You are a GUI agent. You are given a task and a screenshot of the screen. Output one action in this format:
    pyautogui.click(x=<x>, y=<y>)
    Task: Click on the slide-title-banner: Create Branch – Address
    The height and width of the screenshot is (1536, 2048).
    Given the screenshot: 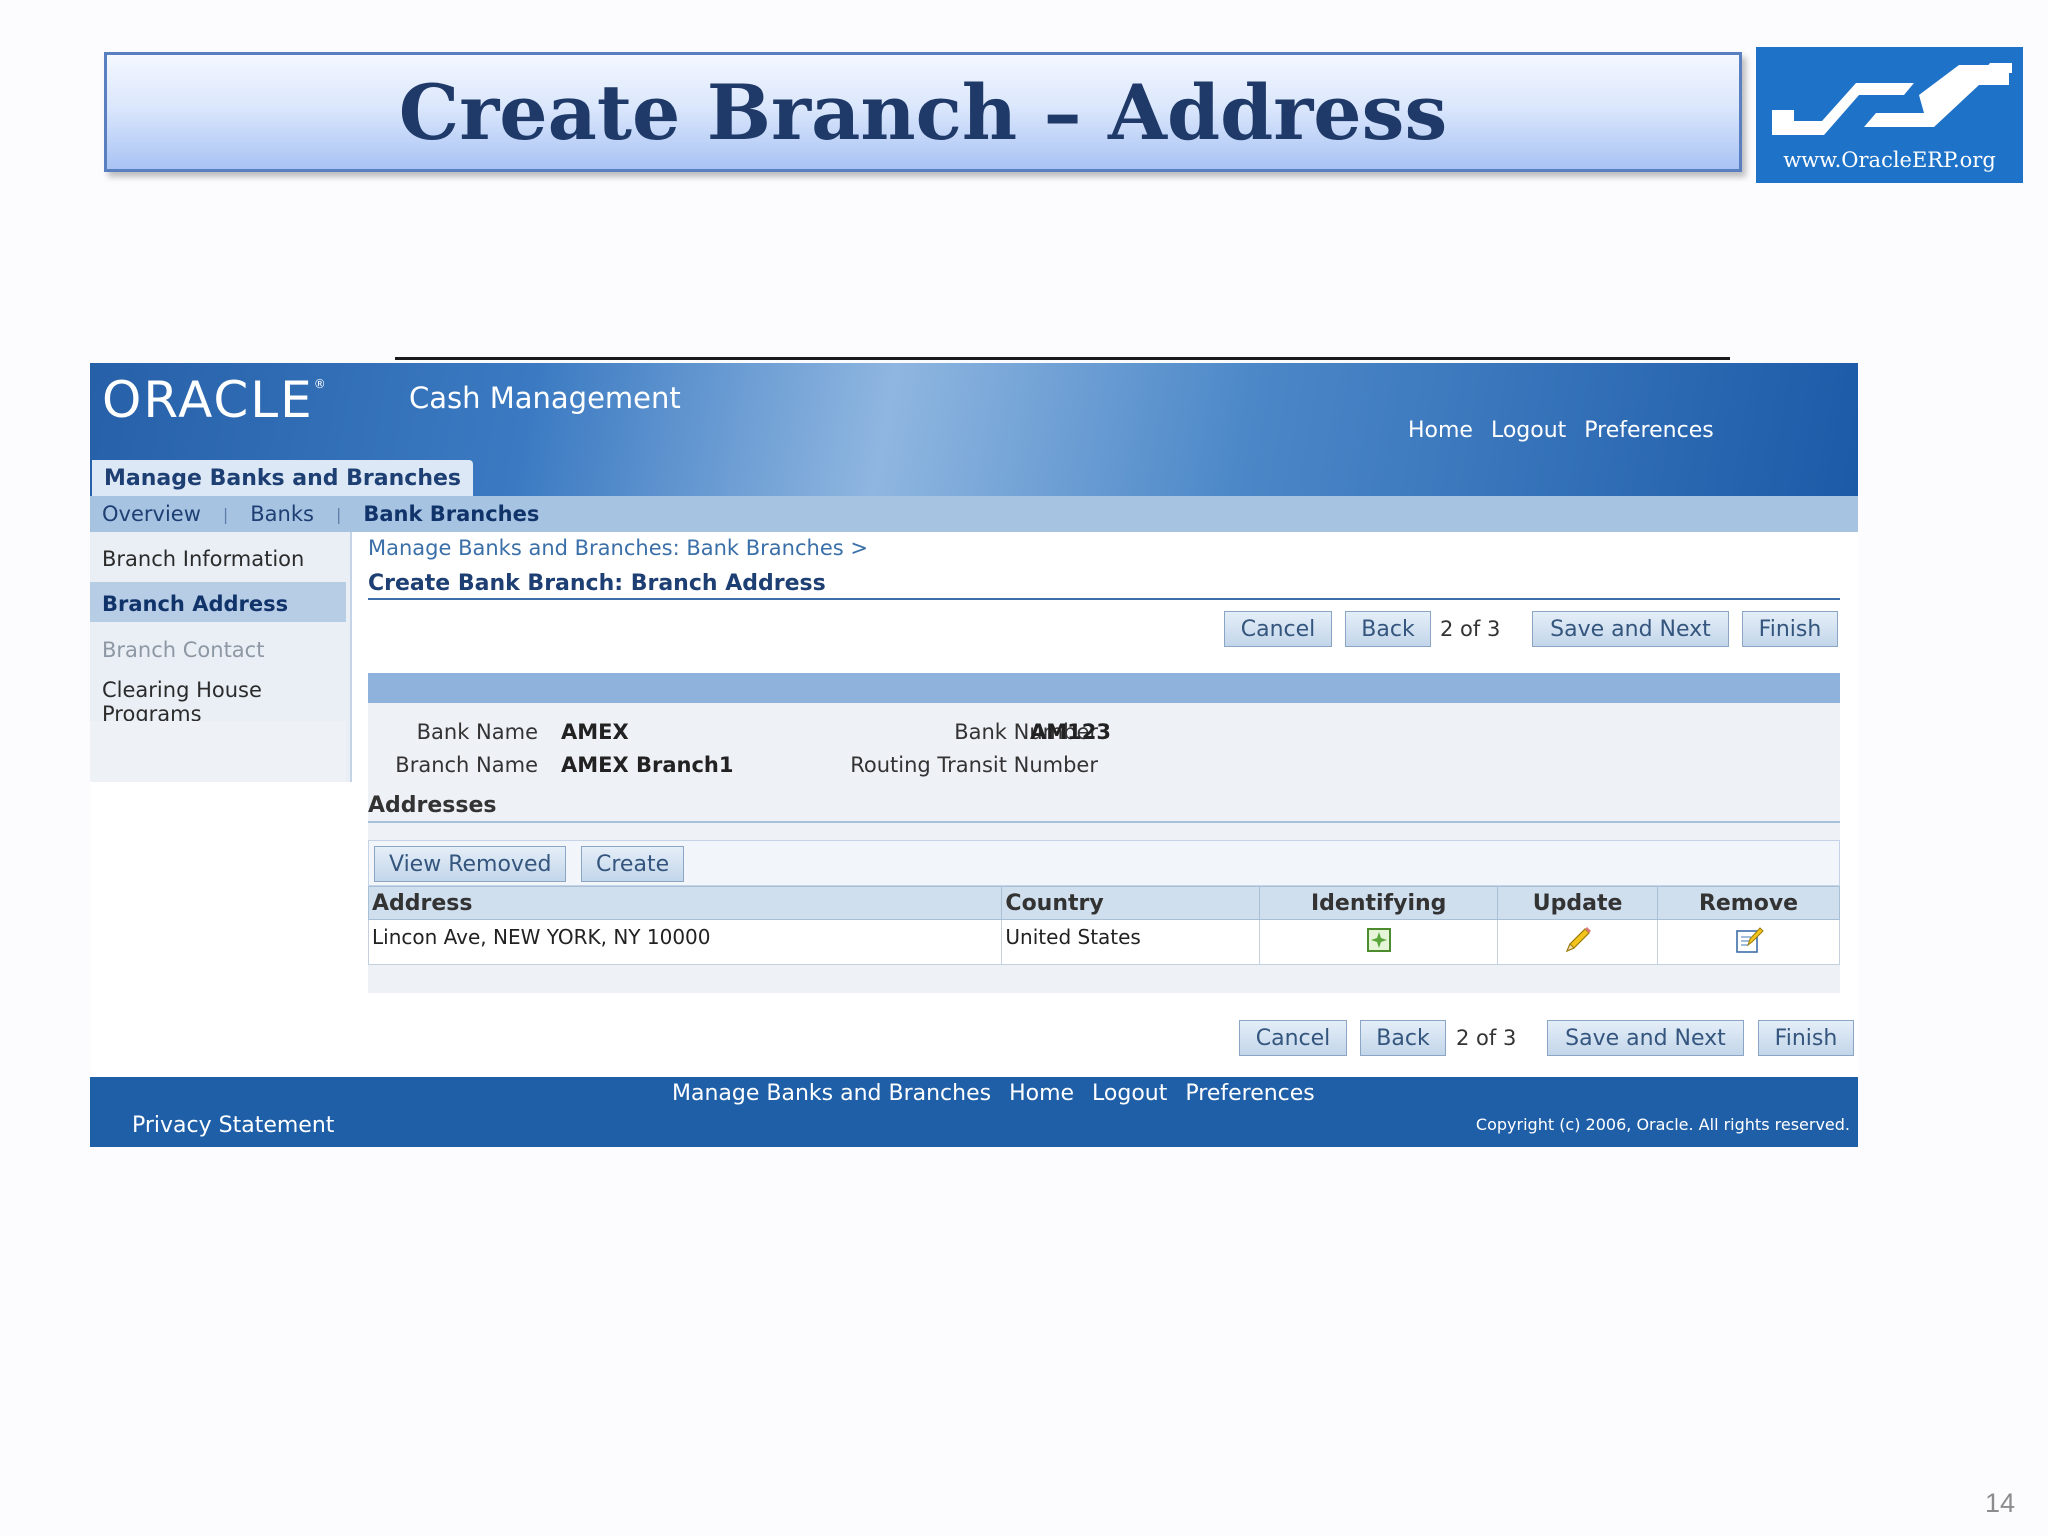 What is the action you would take?
    pyautogui.click(x=923, y=112)
    